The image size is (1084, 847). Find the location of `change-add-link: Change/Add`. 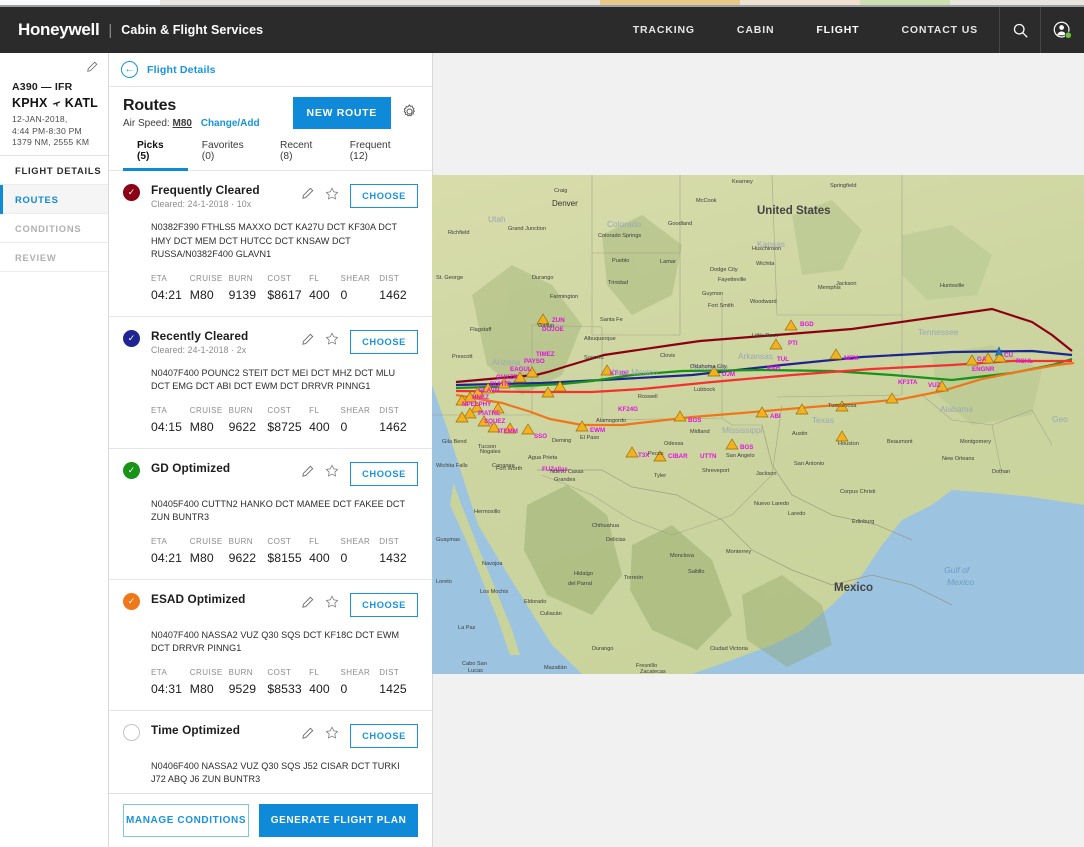

change-add-link: Change/Add is located at coordinates (230, 123).